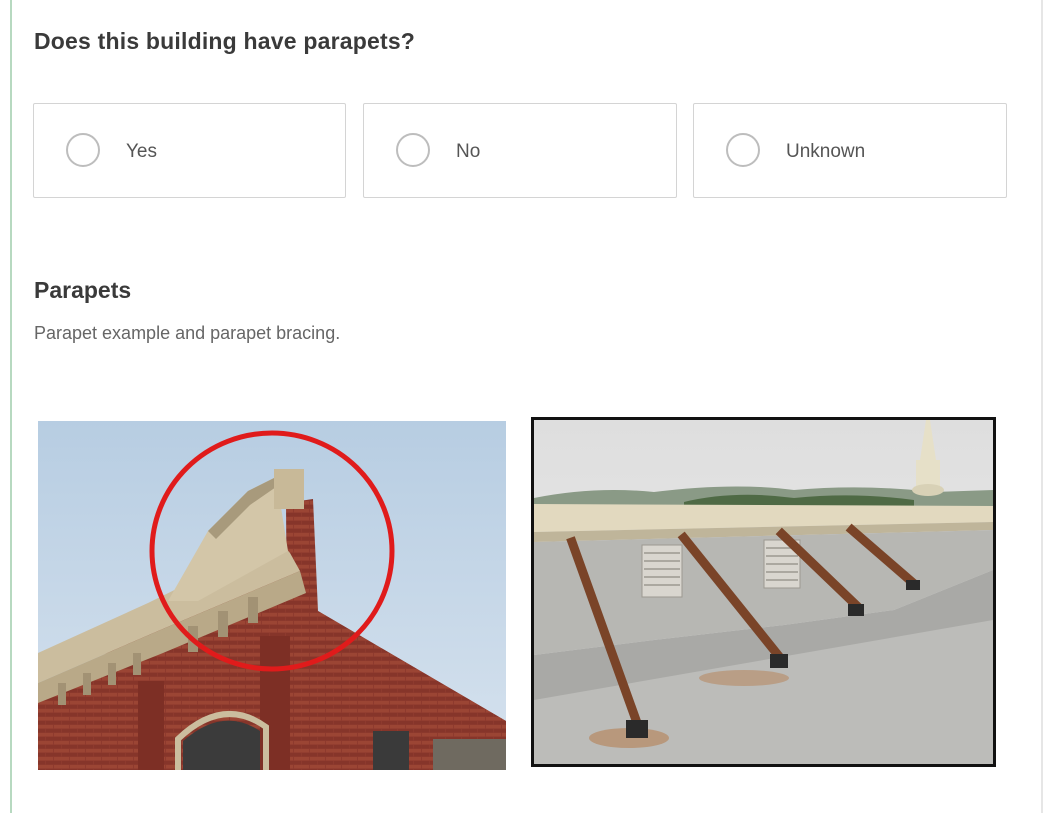  What do you see at coordinates (1042, 406) in the screenshot?
I see `form-right-border` at bounding box center [1042, 406].